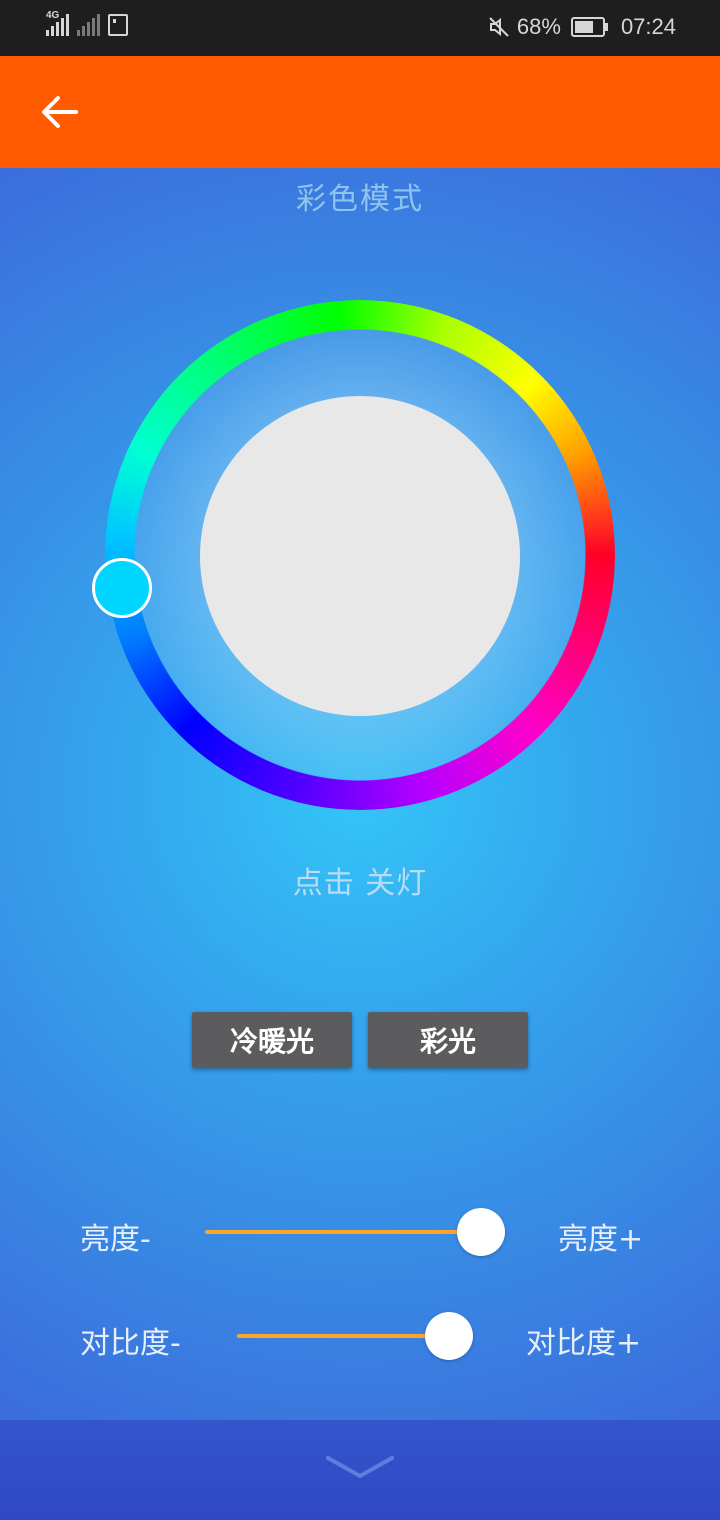 This screenshot has width=720, height=1520. Describe the element at coordinates (53, 15) in the screenshot. I see `network-label: 4G` at that location.